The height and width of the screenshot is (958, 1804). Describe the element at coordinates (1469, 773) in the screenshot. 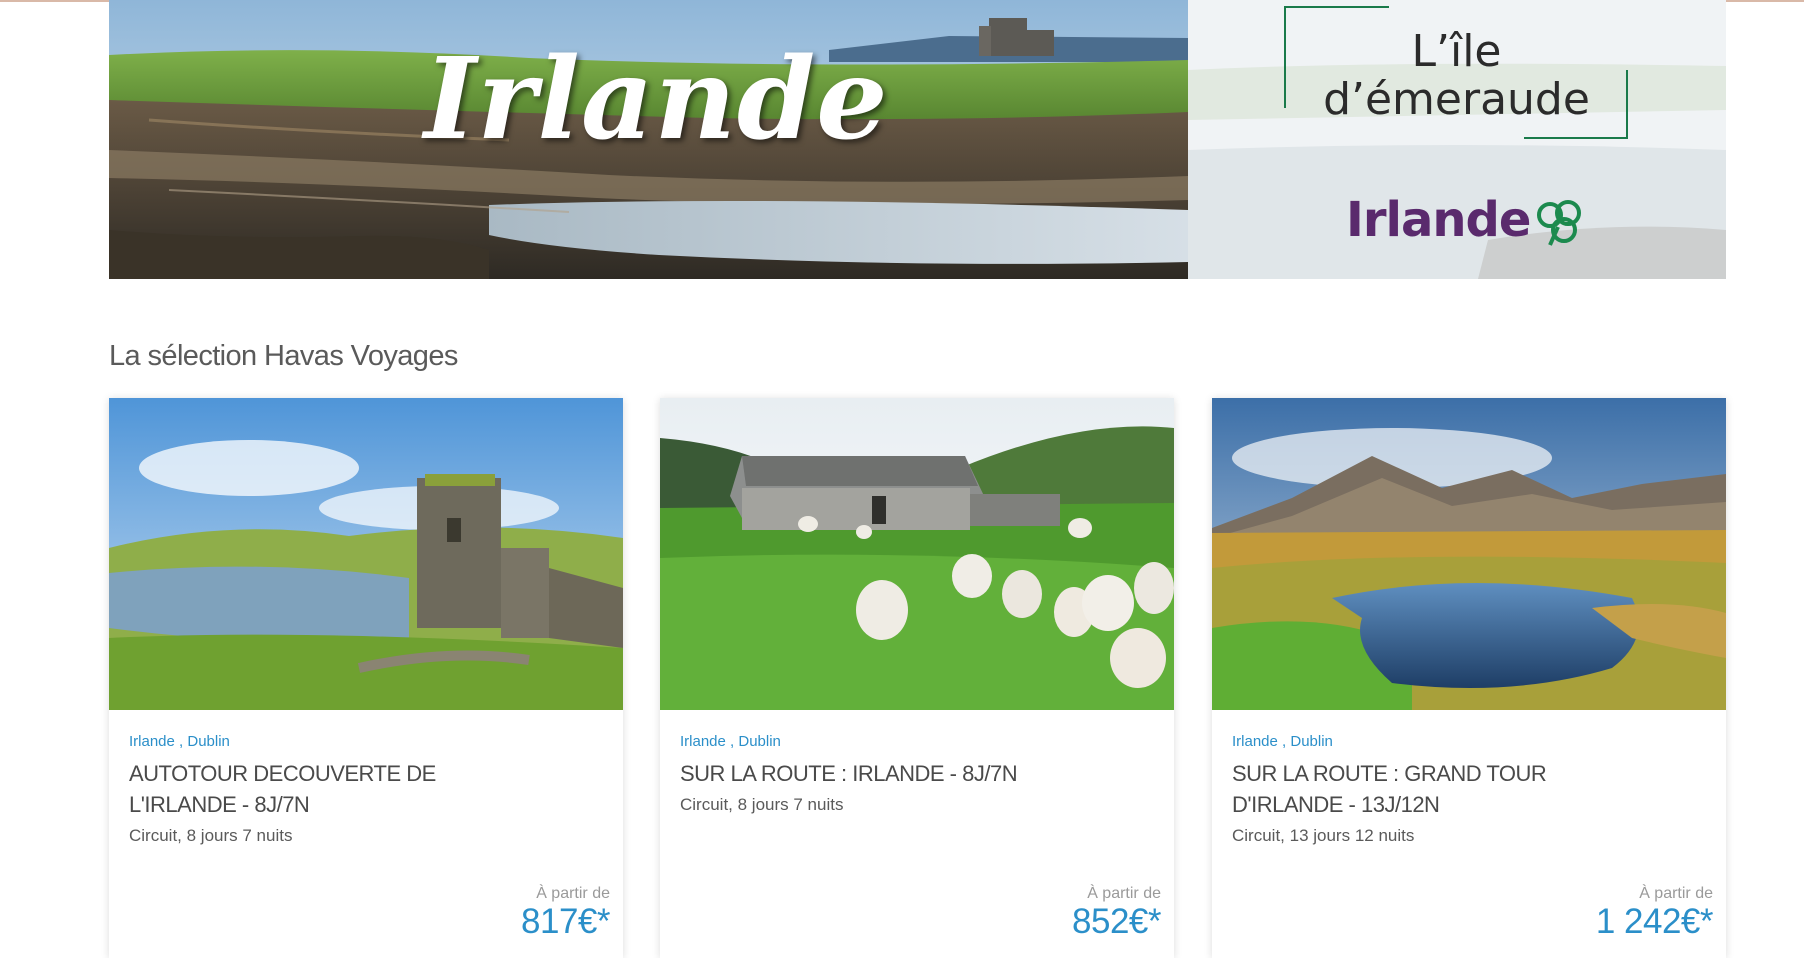

I see `card-title-line-1: SUR LA ROUTE : GRAND TOUR` at that location.